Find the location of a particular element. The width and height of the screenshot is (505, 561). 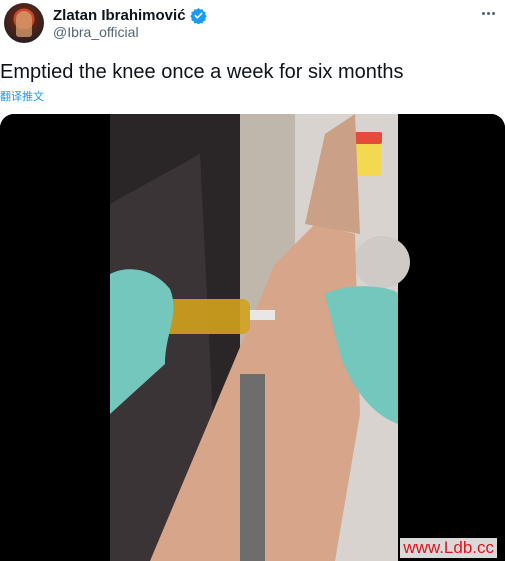

more-horizontal-icon is located at coordinates (488, 13).